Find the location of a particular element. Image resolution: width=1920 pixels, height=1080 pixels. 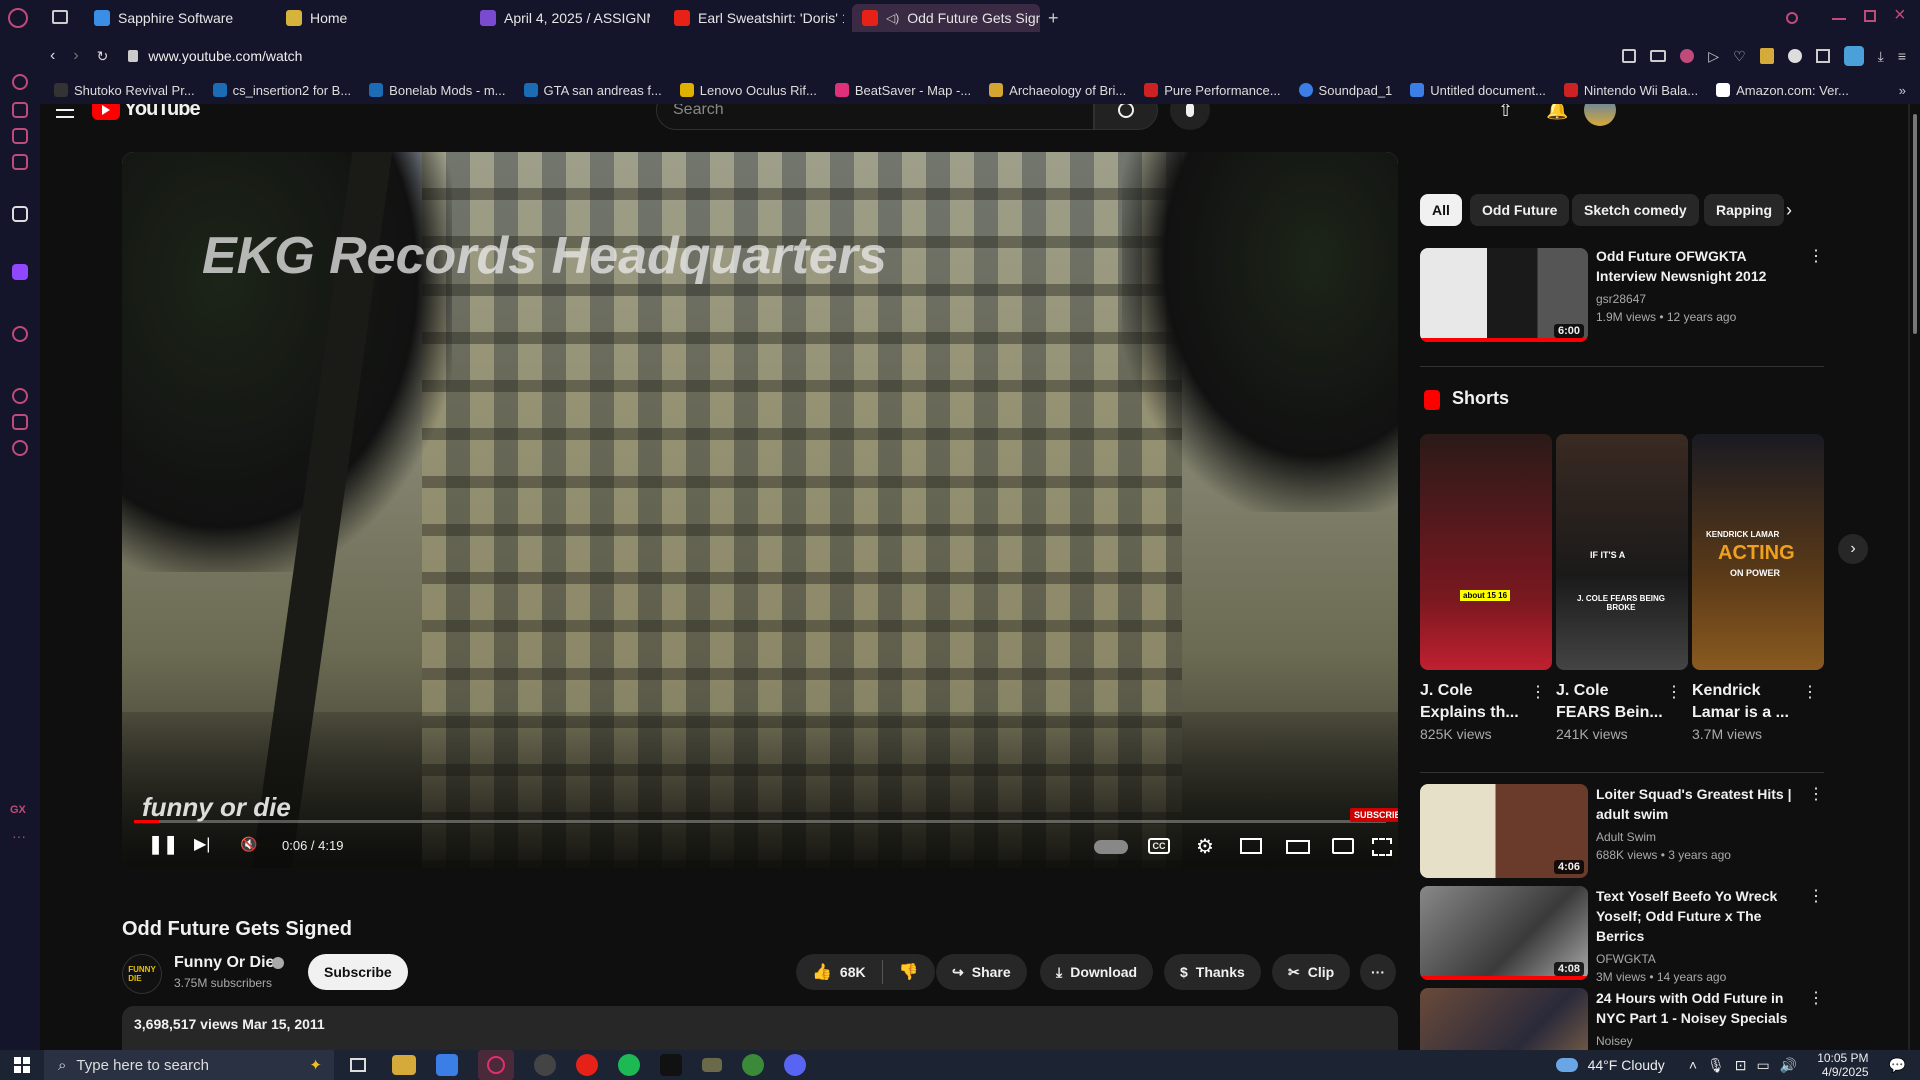

opera-logo-icon is located at coordinates (18, 18).